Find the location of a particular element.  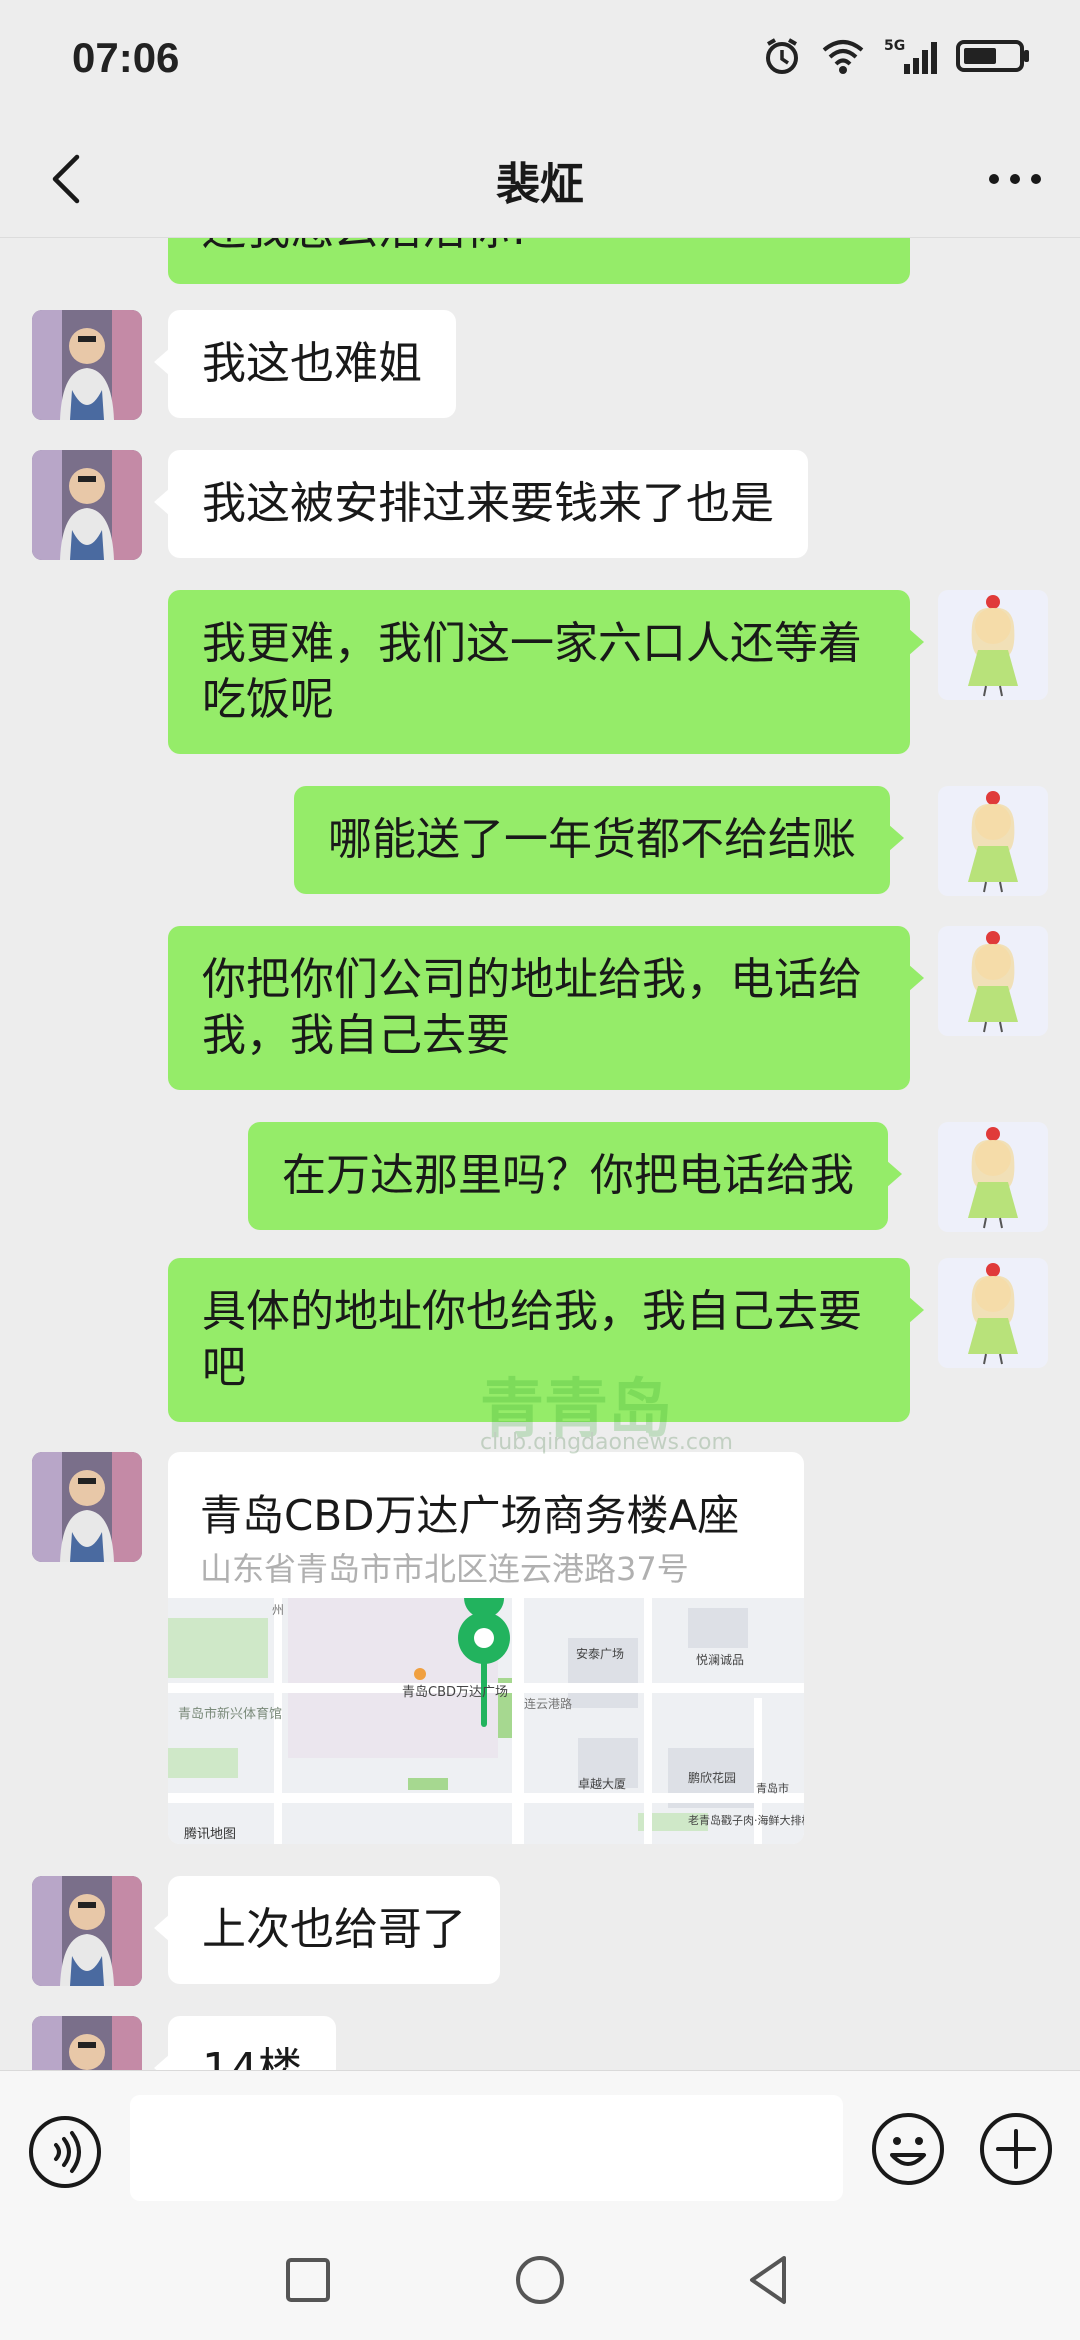

message-bubble: 具体的地址你也给我，我自己去要吧 is located at coordinates (546, 1340).